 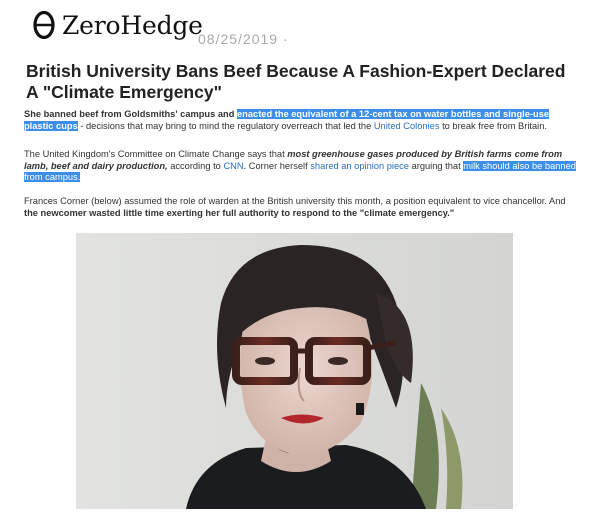 I want to click on cnn-link: CNN, so click(x=233, y=166).